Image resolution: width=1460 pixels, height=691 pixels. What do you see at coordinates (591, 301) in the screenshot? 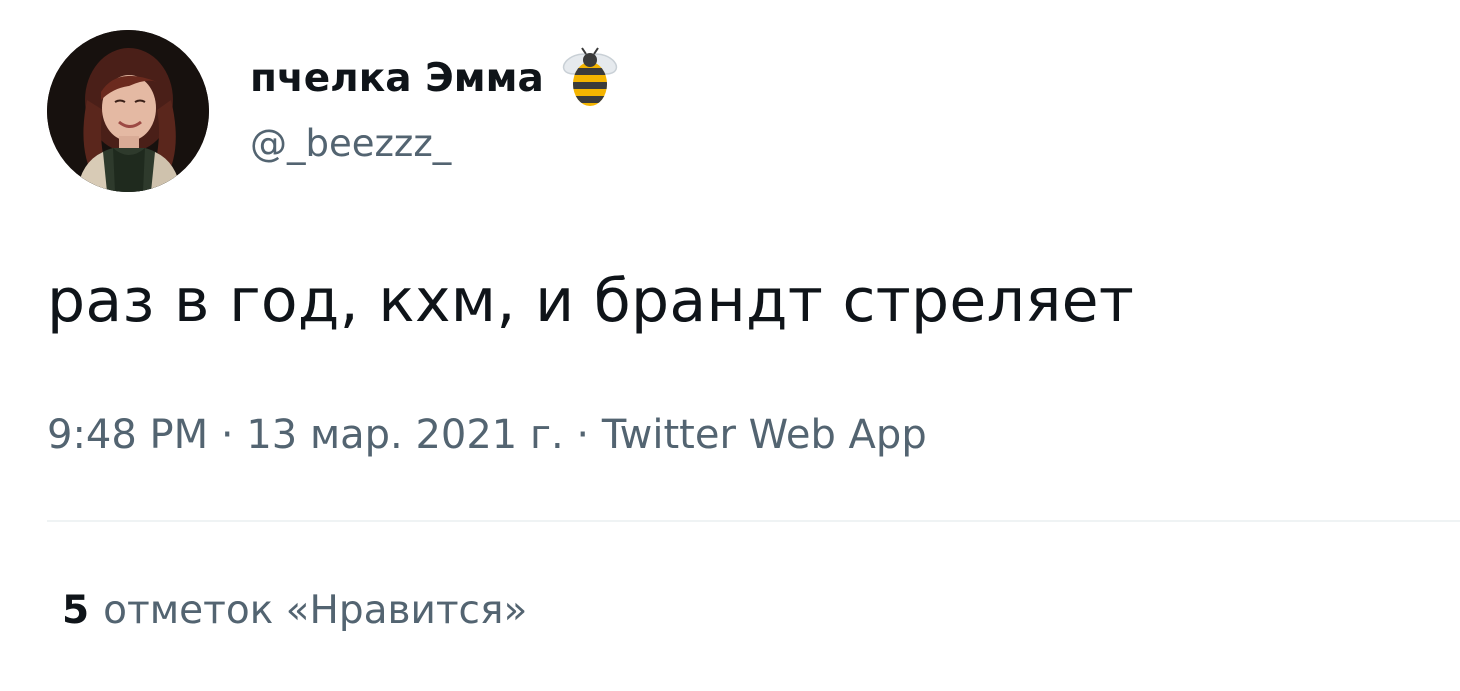
I see `tweet-text: раз в год, кхм, и брандт стреляет` at bounding box center [591, 301].